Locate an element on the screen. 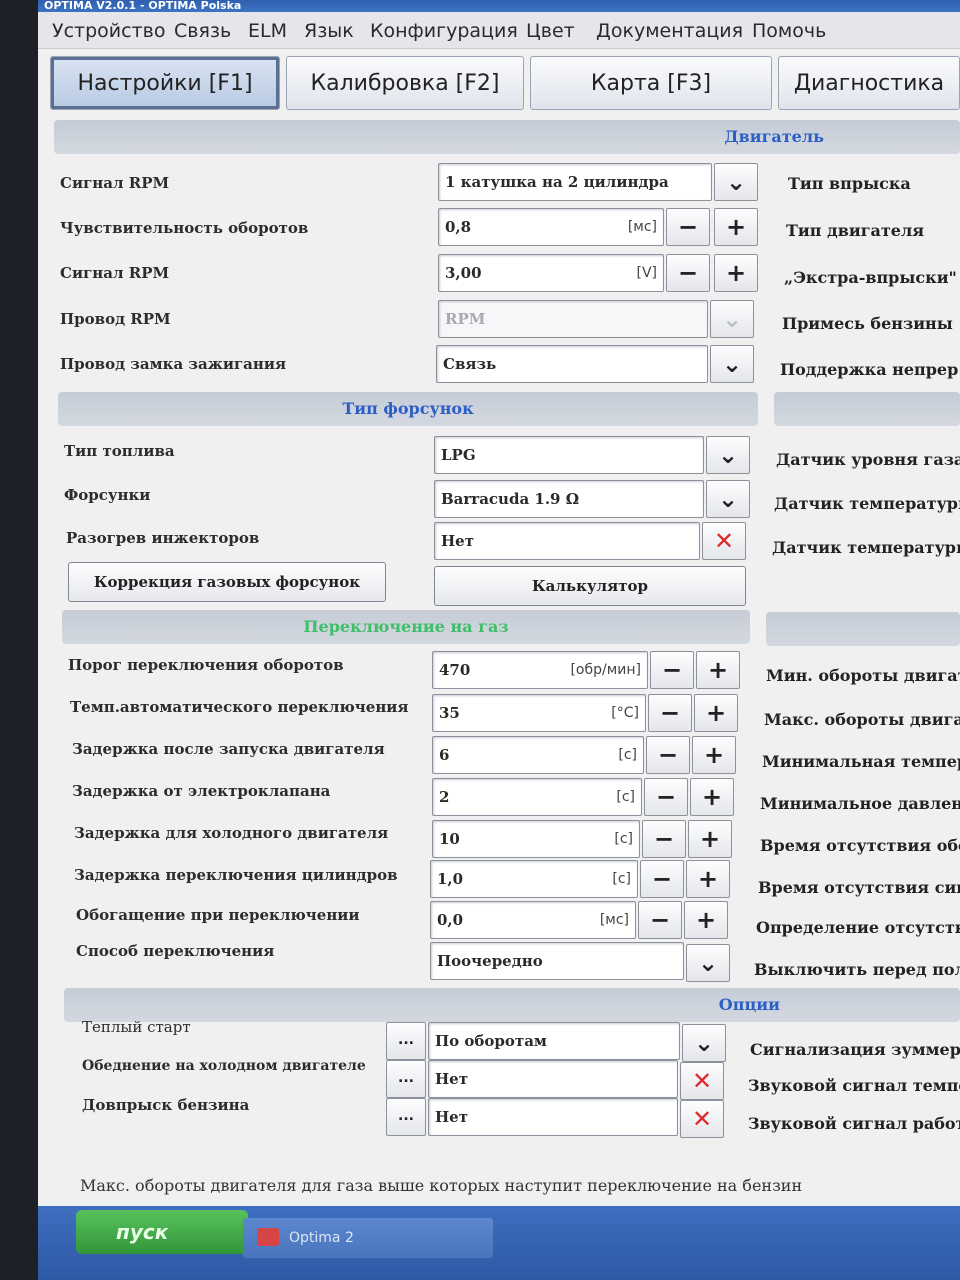  engine-right-label: Поддержка непрер is located at coordinates (869, 369).